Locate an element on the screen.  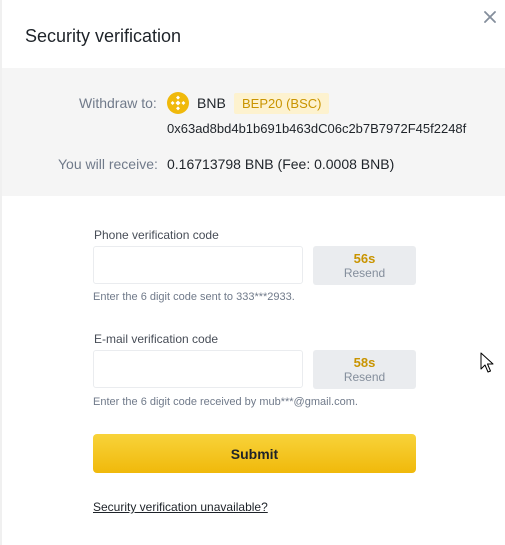
coin-name: BNB is located at coordinates (211, 103).